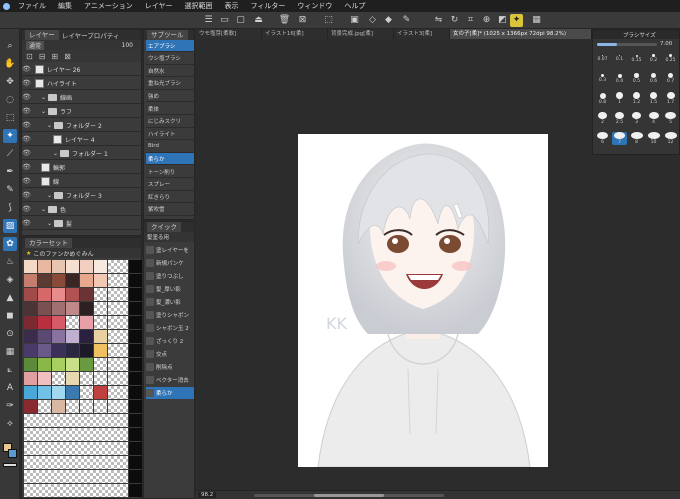  I want to click on deselect-icon: ▣, so click(354, 20).